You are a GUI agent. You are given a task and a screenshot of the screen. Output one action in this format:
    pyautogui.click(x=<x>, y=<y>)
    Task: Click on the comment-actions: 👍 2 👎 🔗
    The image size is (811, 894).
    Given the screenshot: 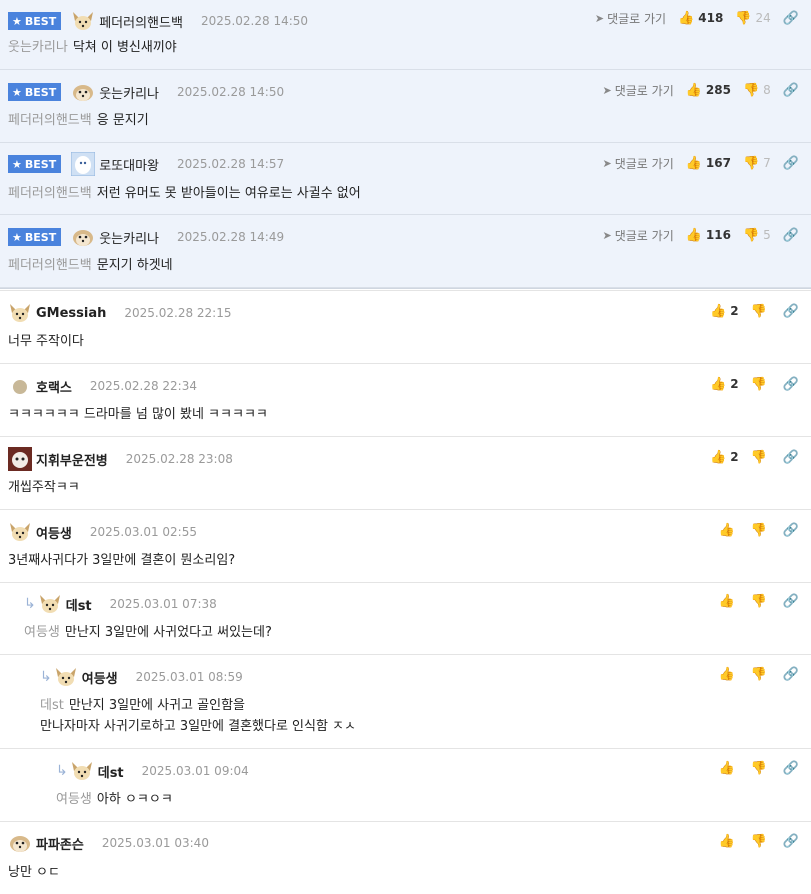 What is the action you would take?
    pyautogui.click(x=754, y=384)
    